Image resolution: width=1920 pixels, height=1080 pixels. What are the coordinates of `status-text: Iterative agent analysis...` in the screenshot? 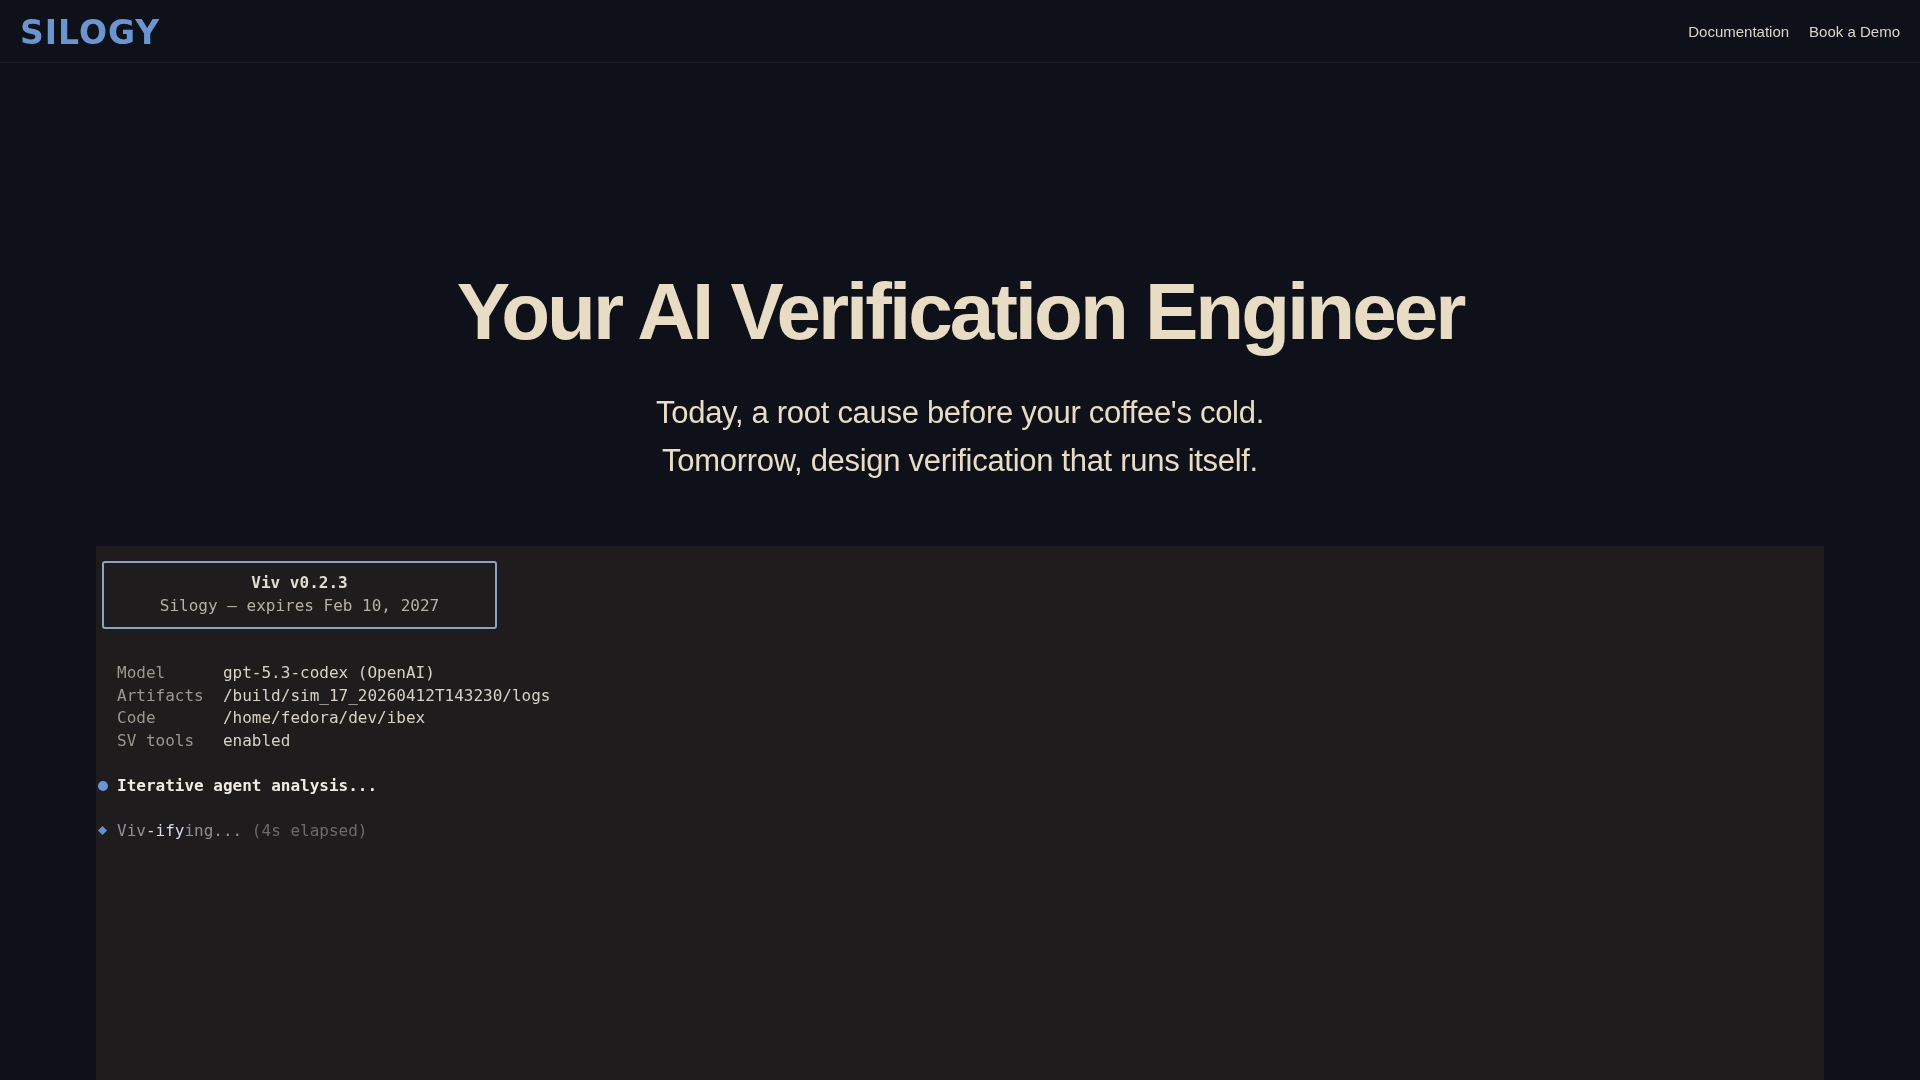 It's located at (247, 785).